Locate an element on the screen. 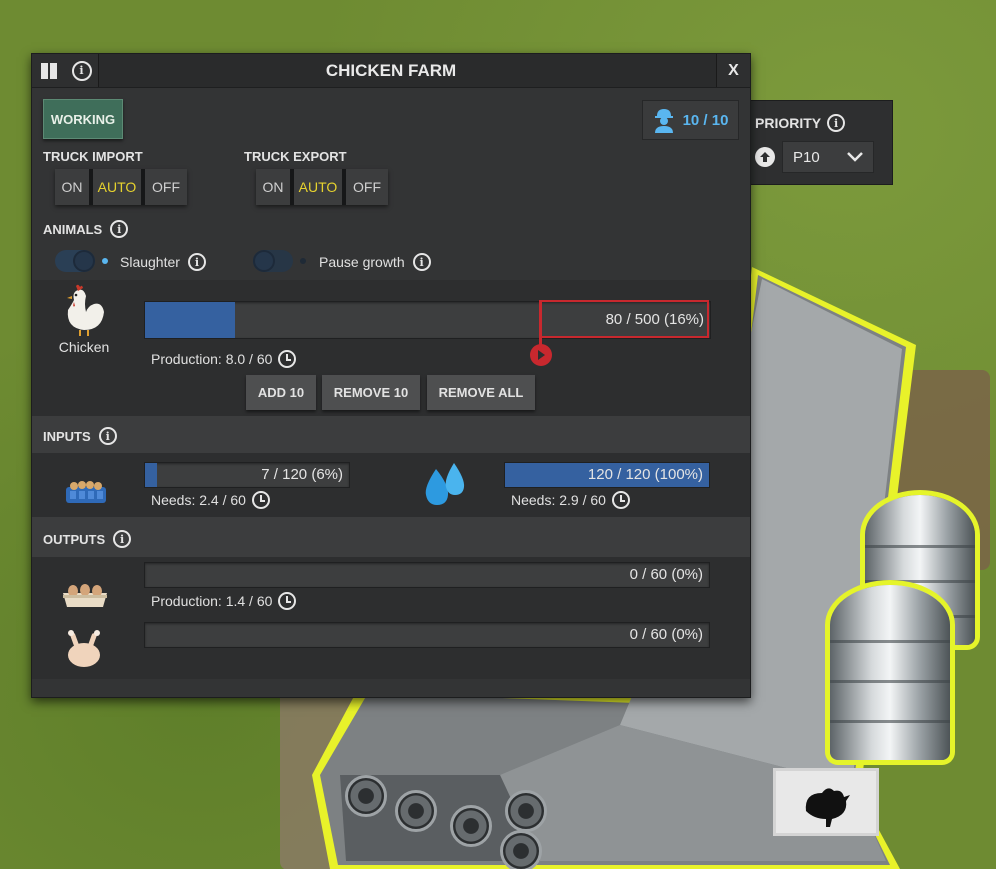  chicken-silhouette-icon is located at coordinates (827, 807).